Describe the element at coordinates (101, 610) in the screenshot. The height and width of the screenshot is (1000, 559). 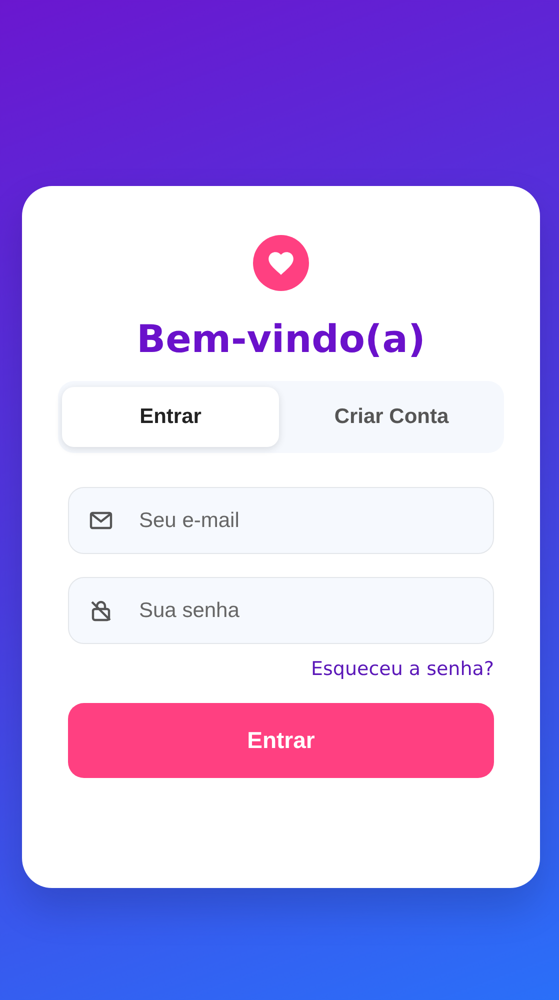
I see `lock-off-icon` at that location.